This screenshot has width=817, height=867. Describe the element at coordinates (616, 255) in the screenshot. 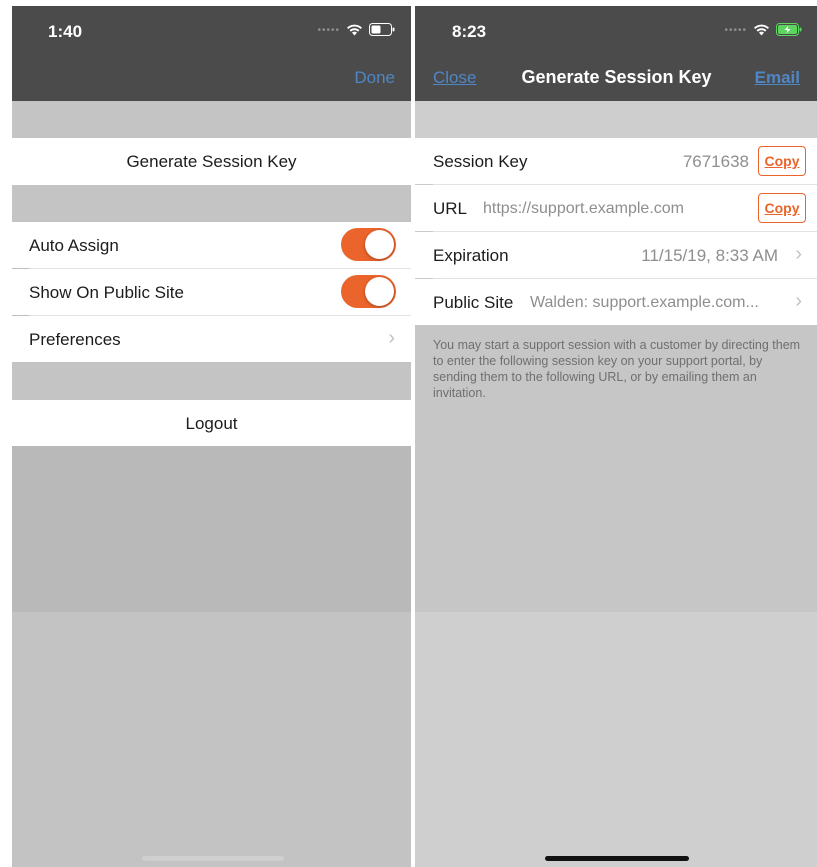

I see `expiration-row: Expiration 11/15/19, 8:33 AM ›` at that location.